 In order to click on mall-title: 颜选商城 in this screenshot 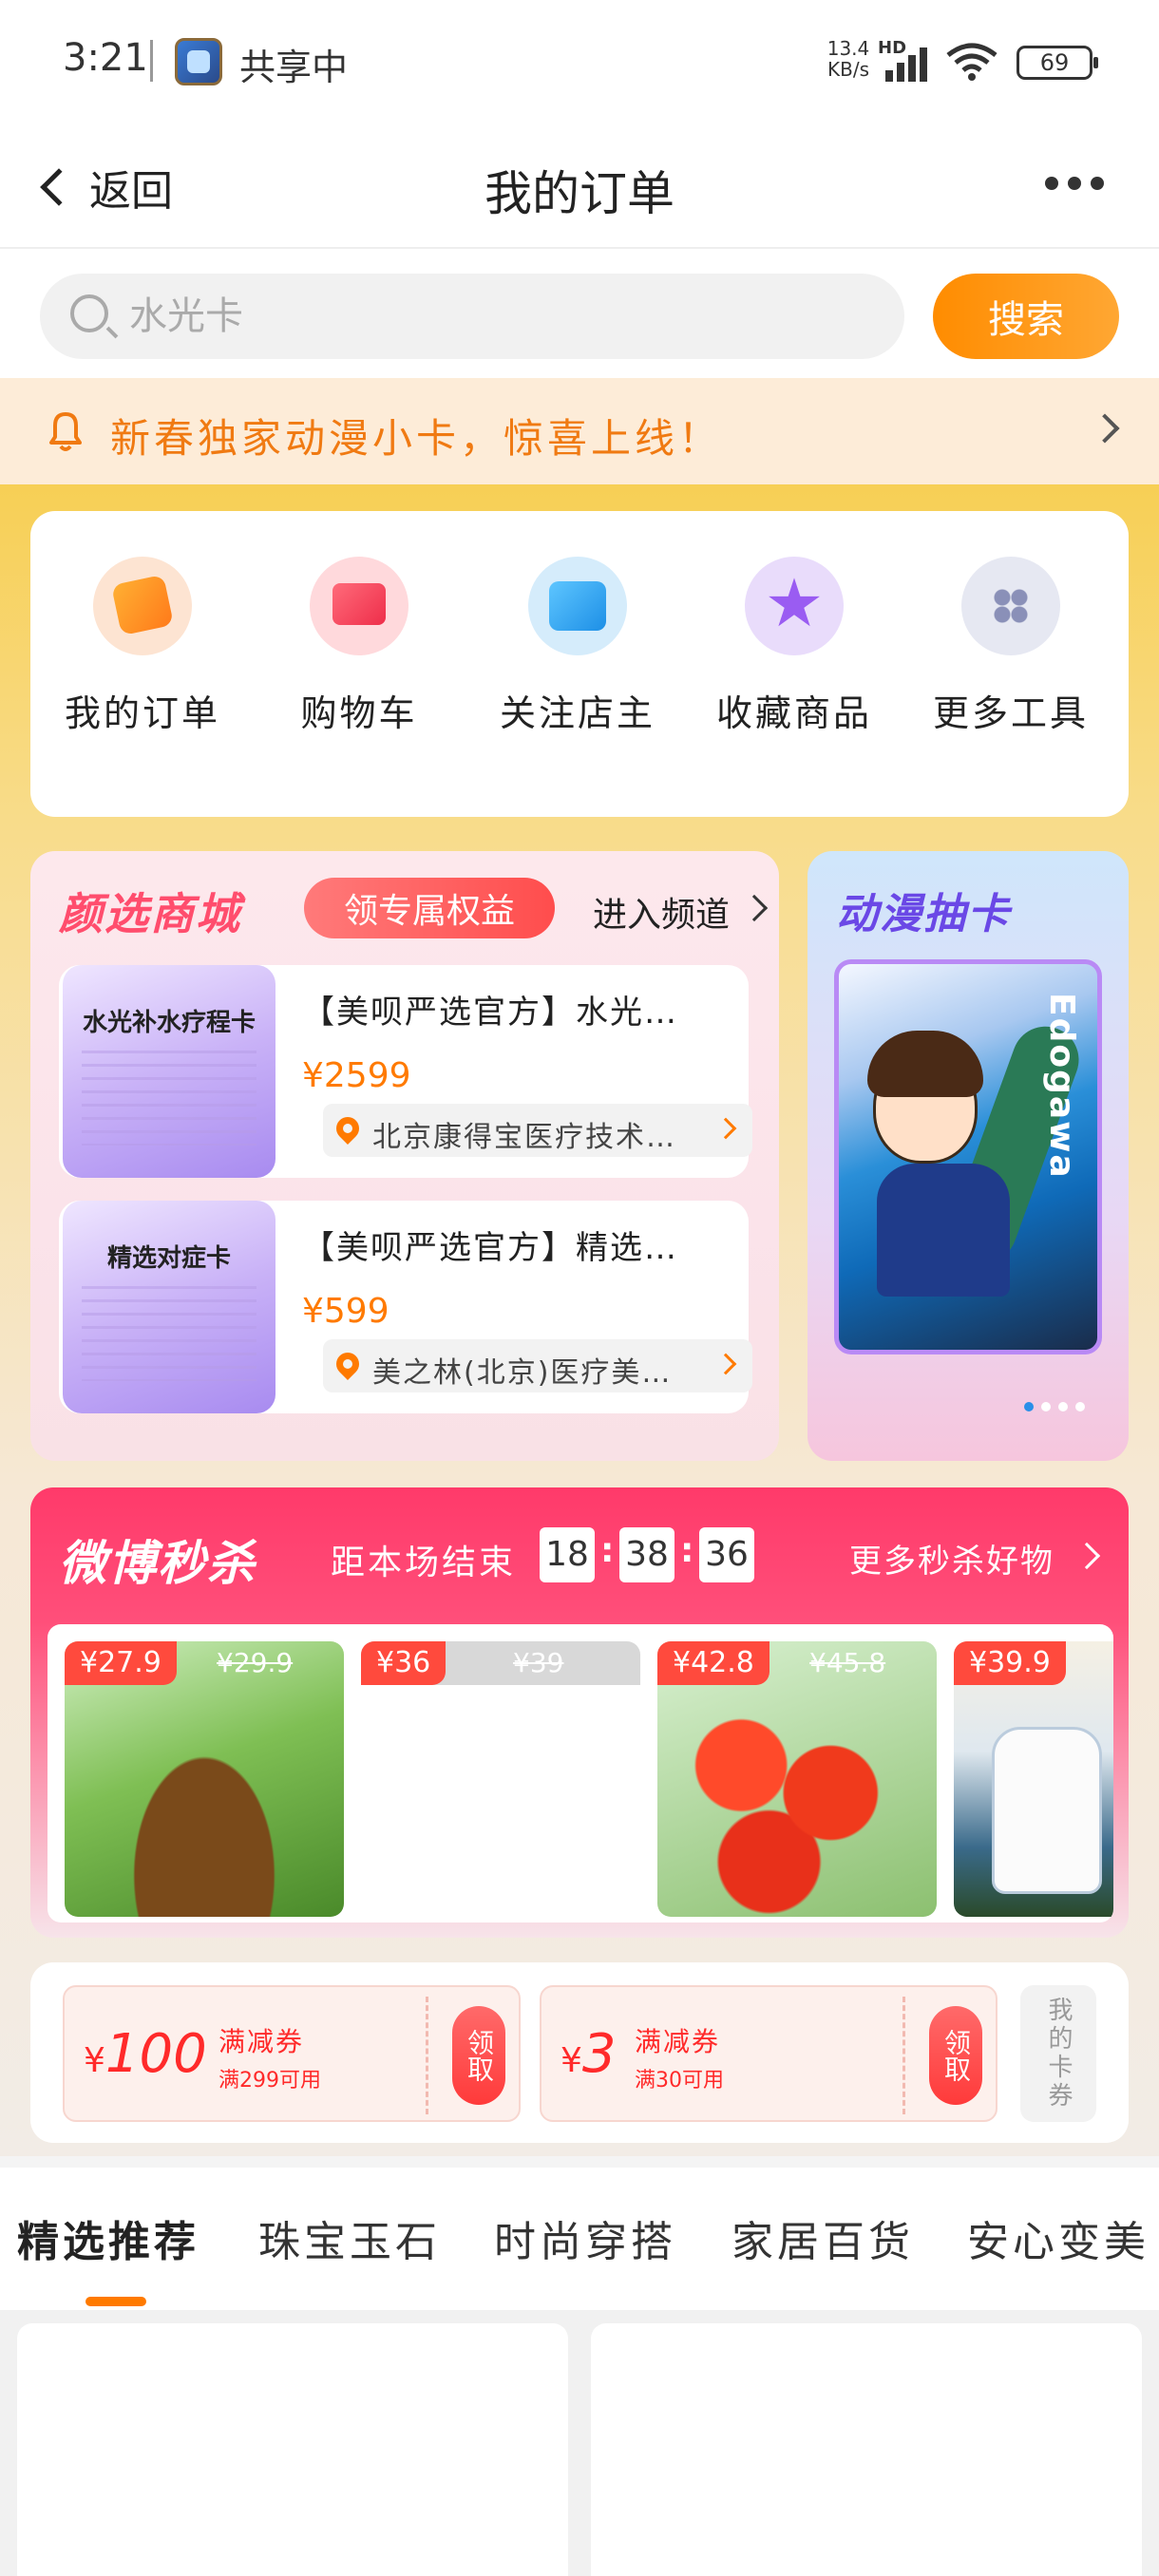, I will do `click(150, 913)`.